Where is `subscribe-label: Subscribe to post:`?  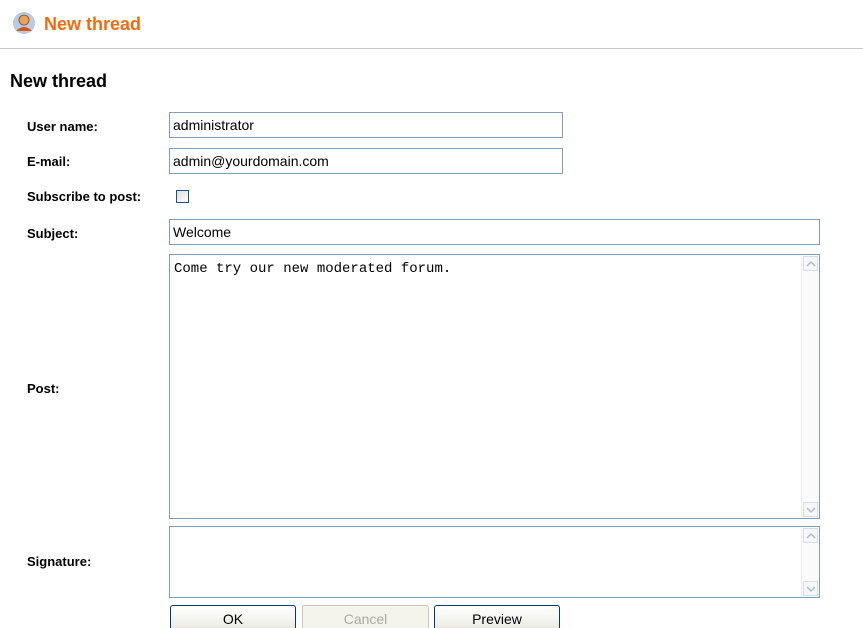
subscribe-label: Subscribe to post: is located at coordinates (84, 196).